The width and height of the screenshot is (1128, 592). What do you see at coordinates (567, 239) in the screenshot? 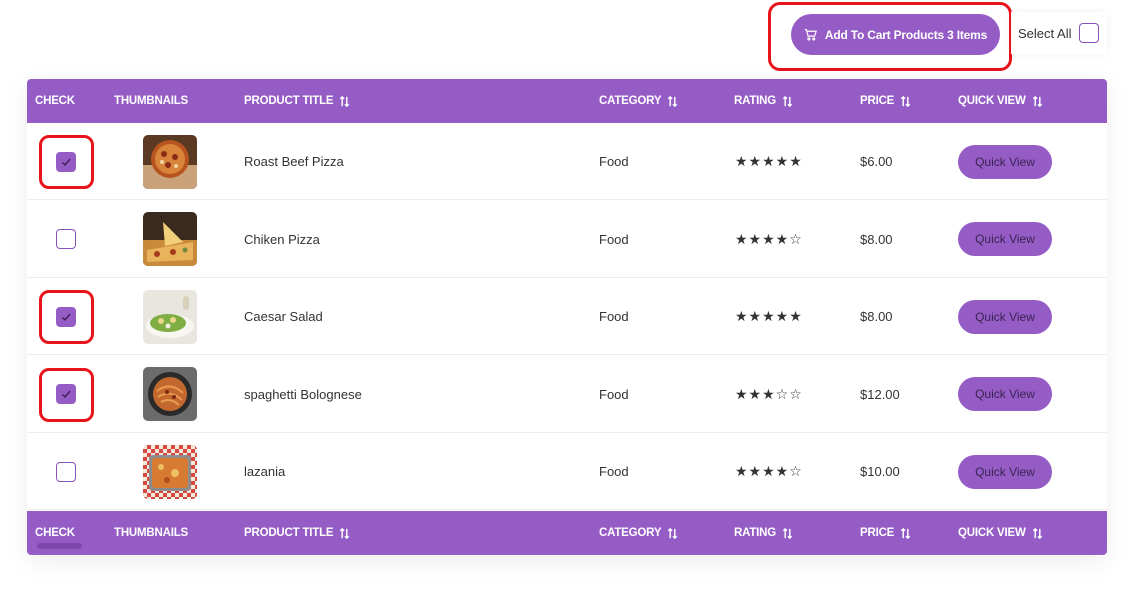
I see `table-row: Chiken Pizza Food ★★★★☆ $8.00 Quick View` at bounding box center [567, 239].